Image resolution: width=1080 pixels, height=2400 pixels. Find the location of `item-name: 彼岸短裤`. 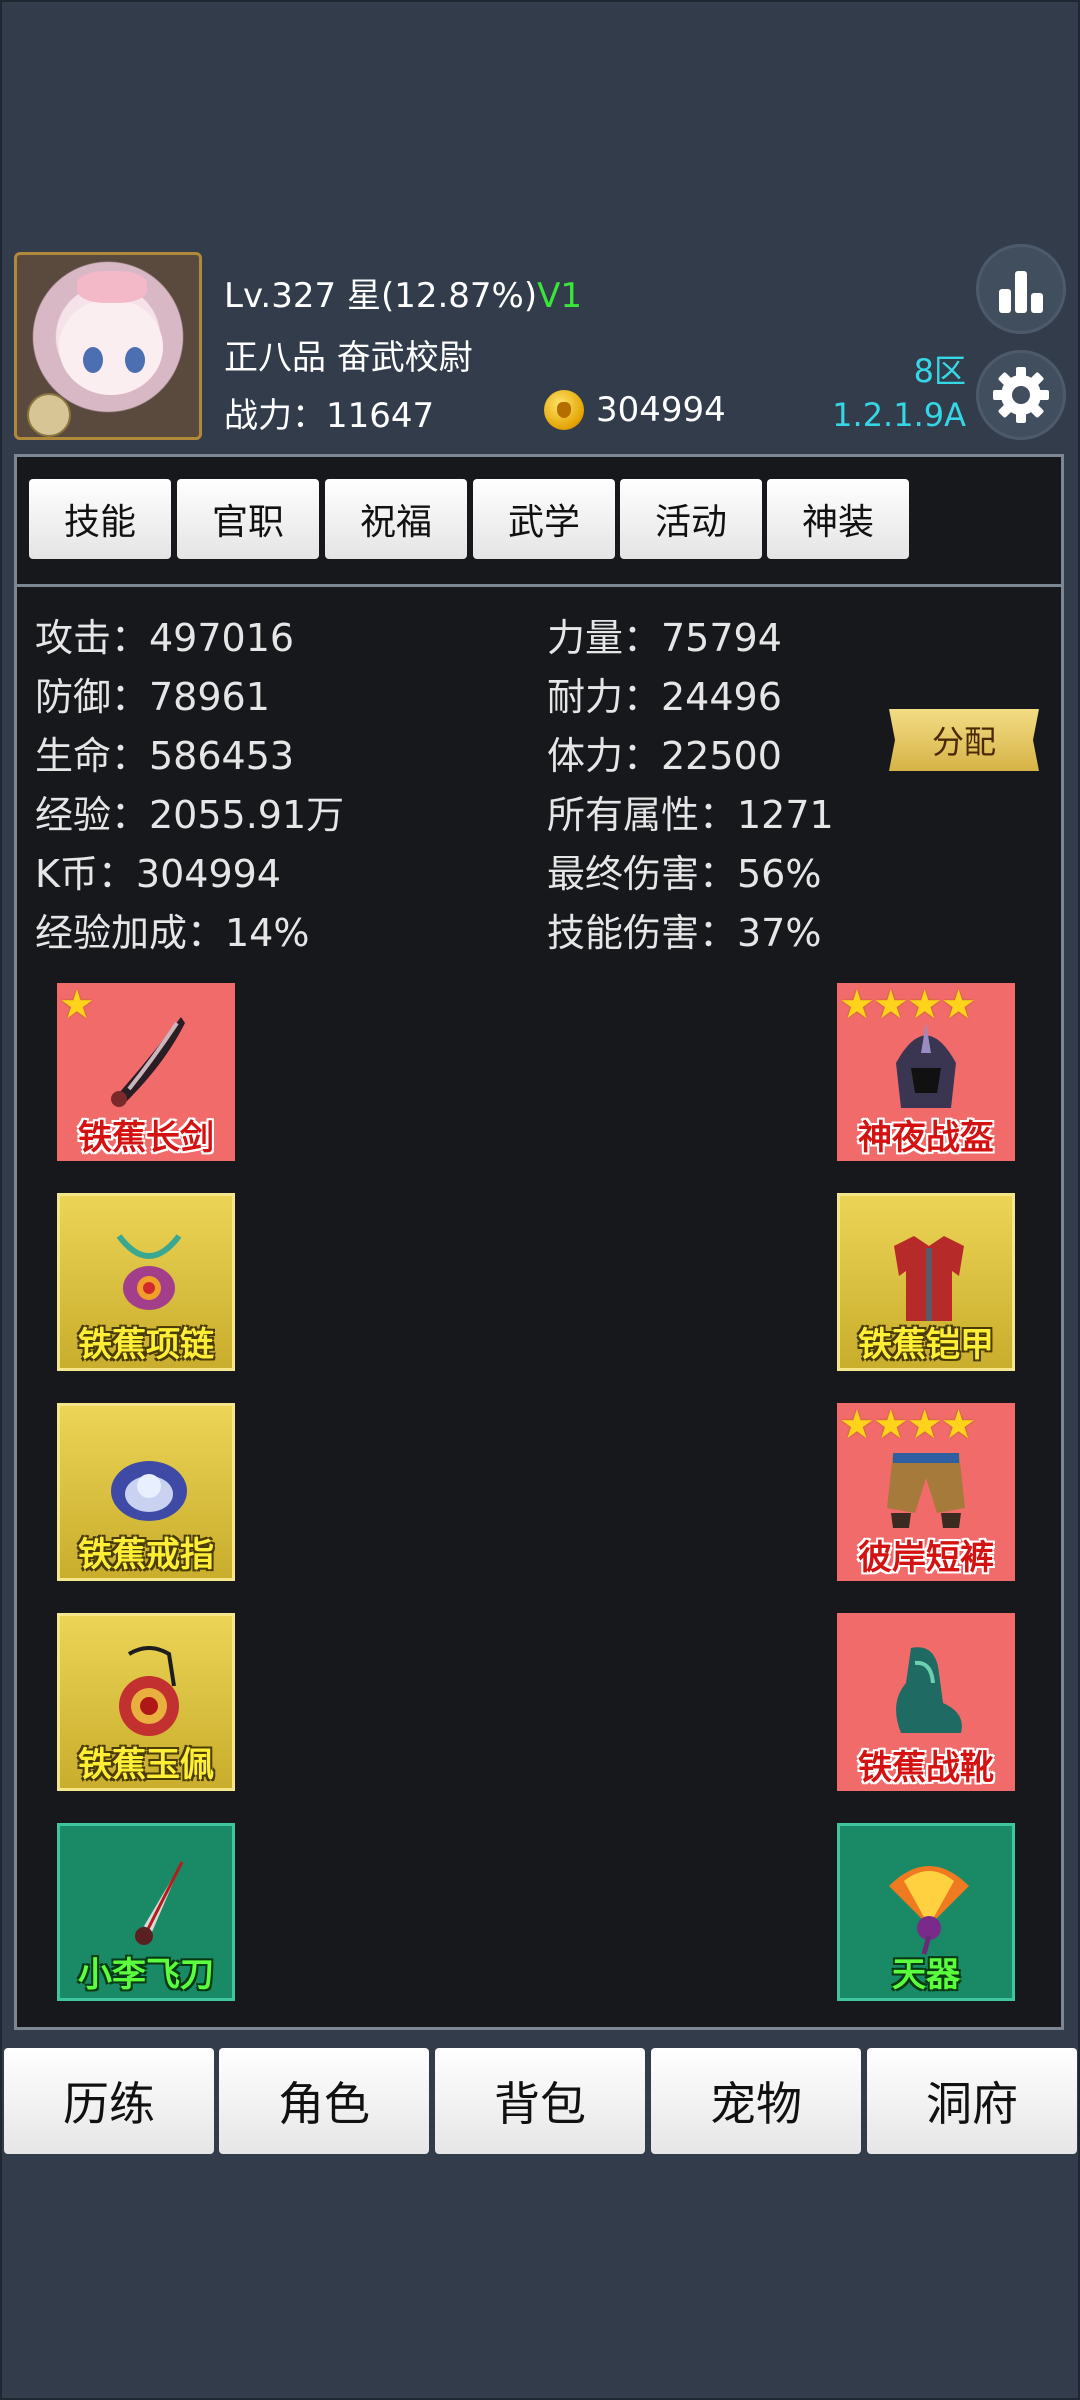

item-name: 彼岸短裤 is located at coordinates (926, 1558).